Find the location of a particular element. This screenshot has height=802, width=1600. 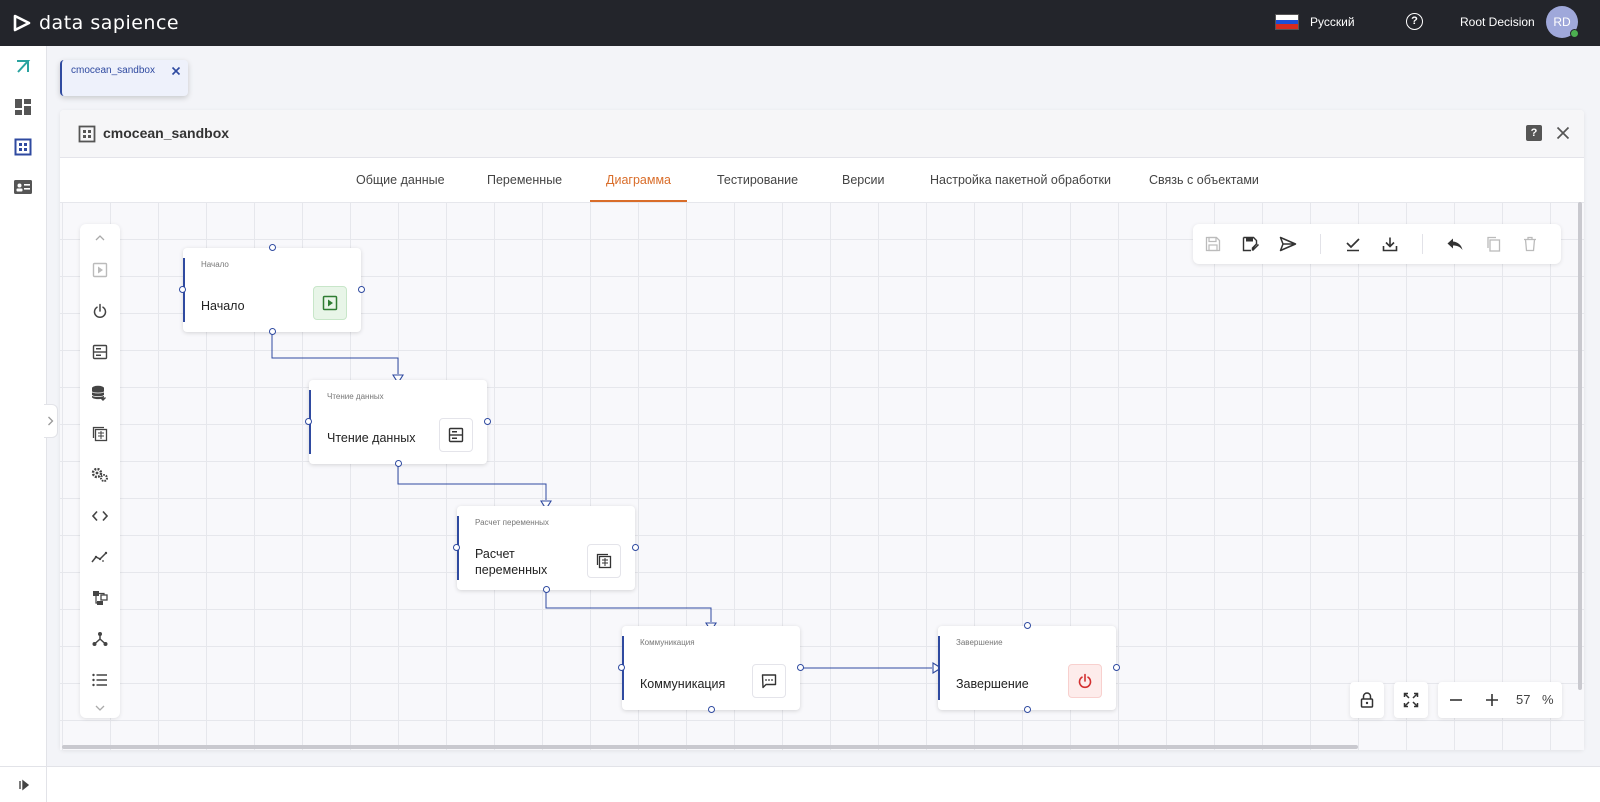

horizontal-scrollbar is located at coordinates (710, 747).